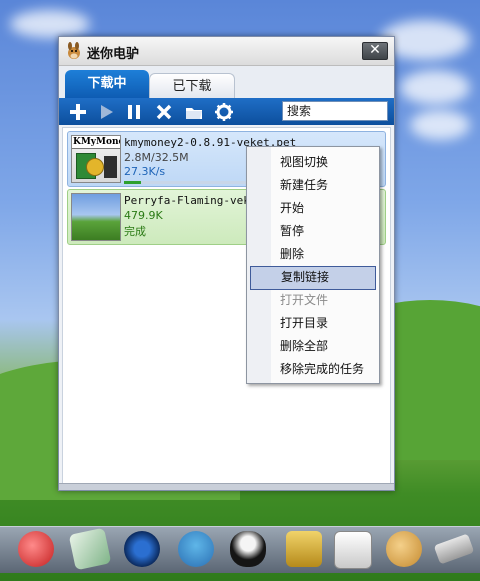  I want to click on menu-item-pause: 暂停, so click(313, 231).